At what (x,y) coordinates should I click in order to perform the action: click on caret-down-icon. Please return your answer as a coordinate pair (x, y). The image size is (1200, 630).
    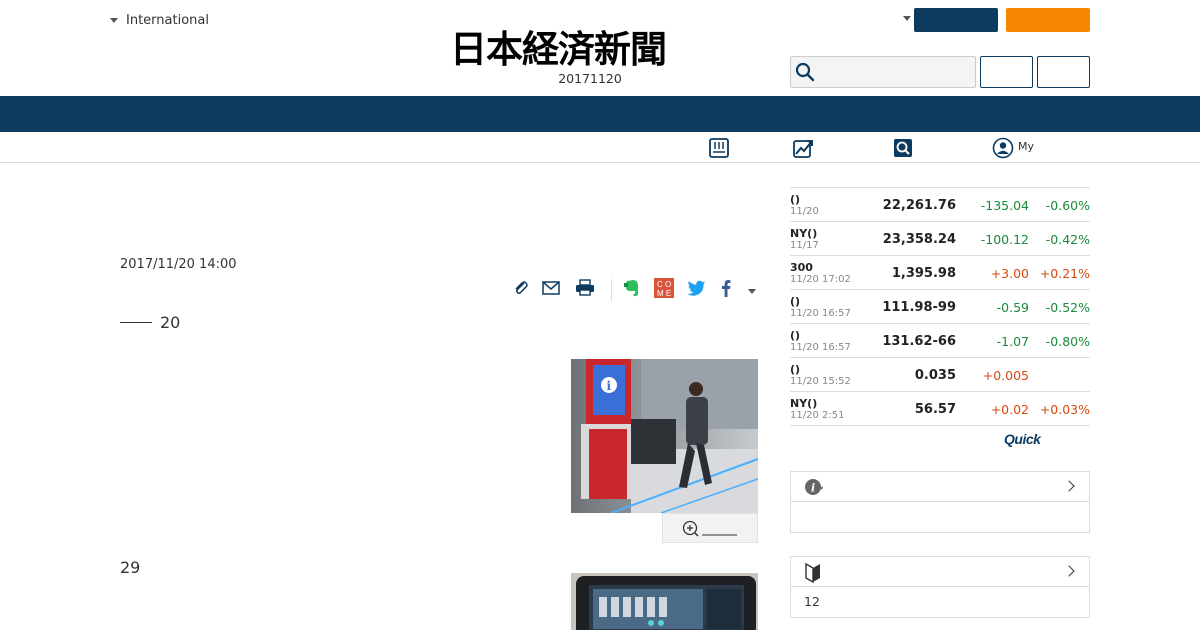
    Looking at the image, I should click on (114, 20).